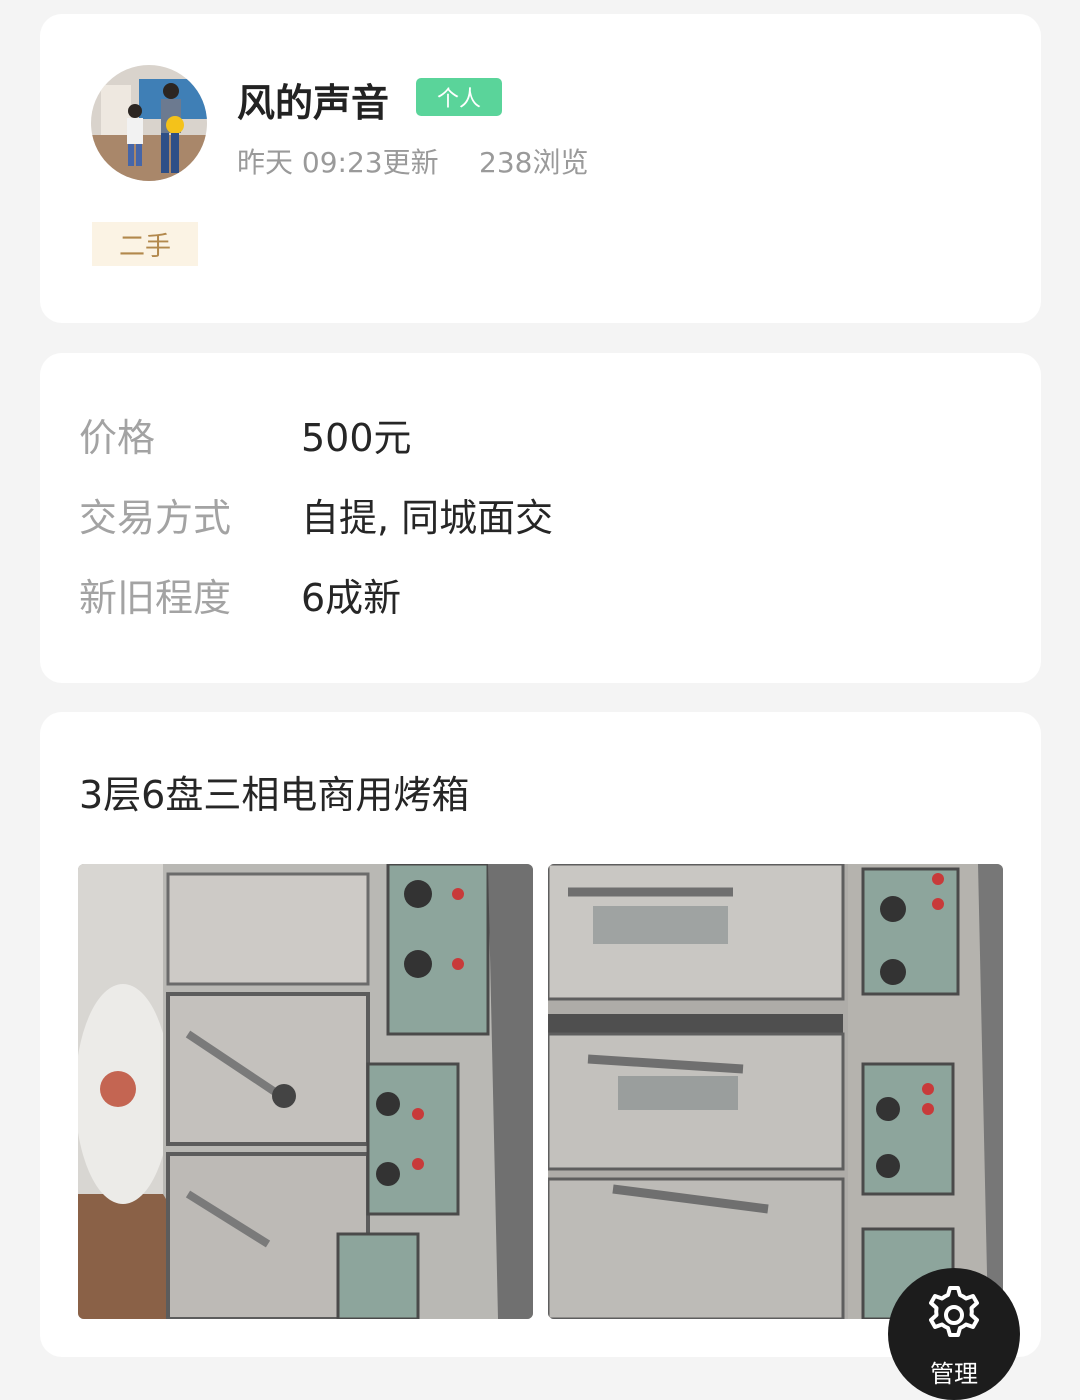  Describe the element at coordinates (954, 1374) in the screenshot. I see `manage-label: 管理` at that location.